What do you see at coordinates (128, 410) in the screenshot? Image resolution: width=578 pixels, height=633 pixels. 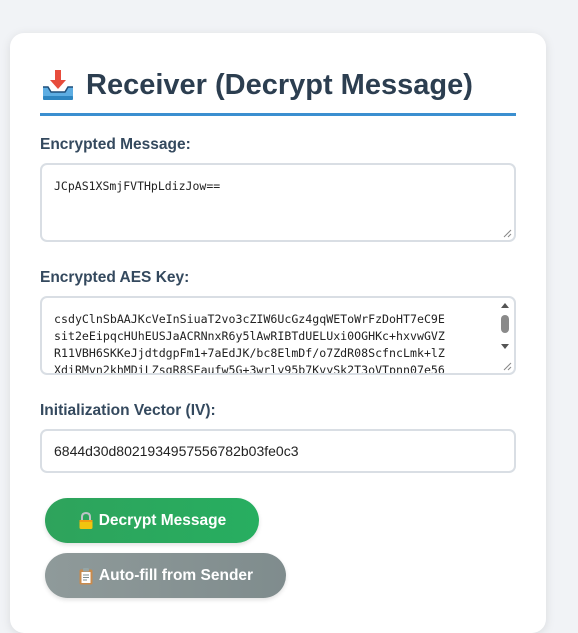 I see `iv-label: Initialization Vector (IV):` at bounding box center [128, 410].